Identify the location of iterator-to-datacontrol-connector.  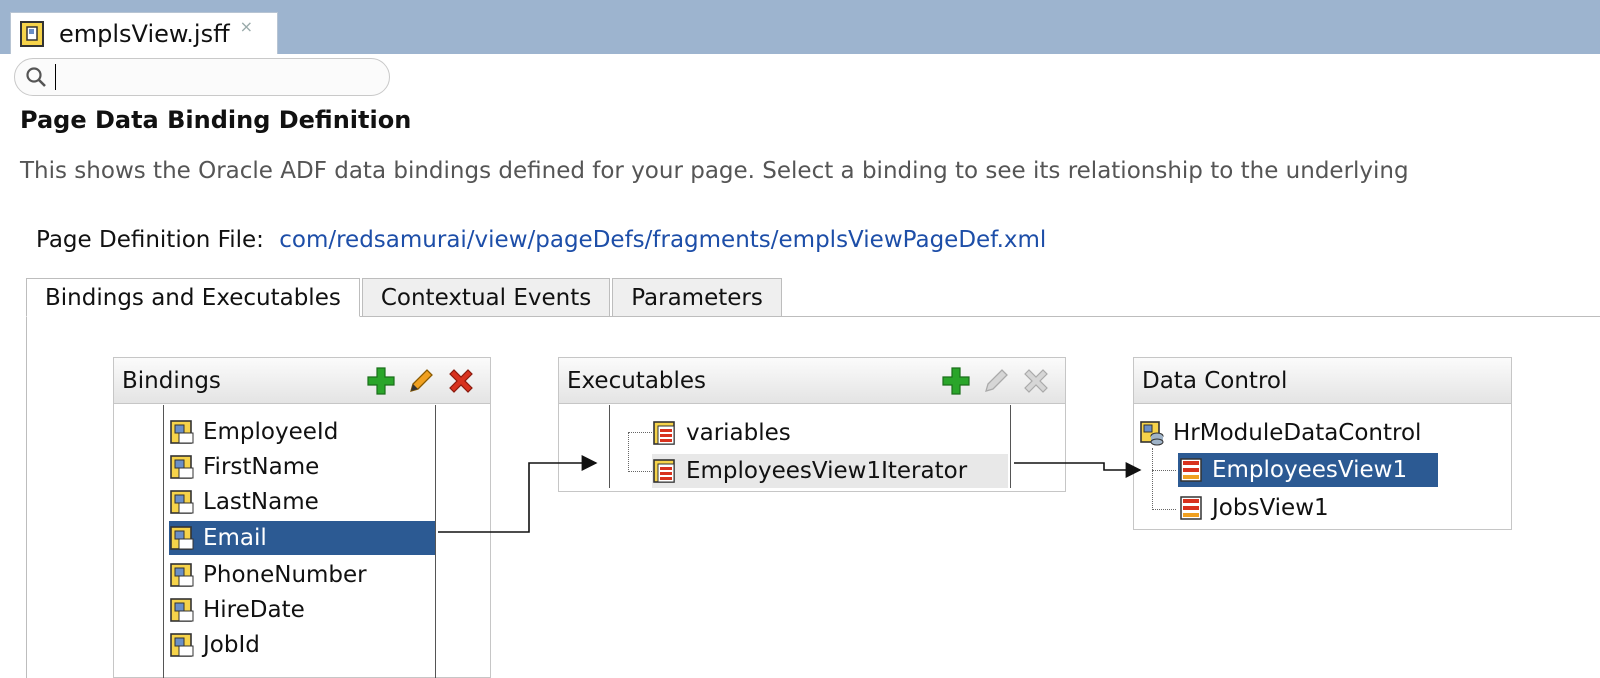
(1078, 470).